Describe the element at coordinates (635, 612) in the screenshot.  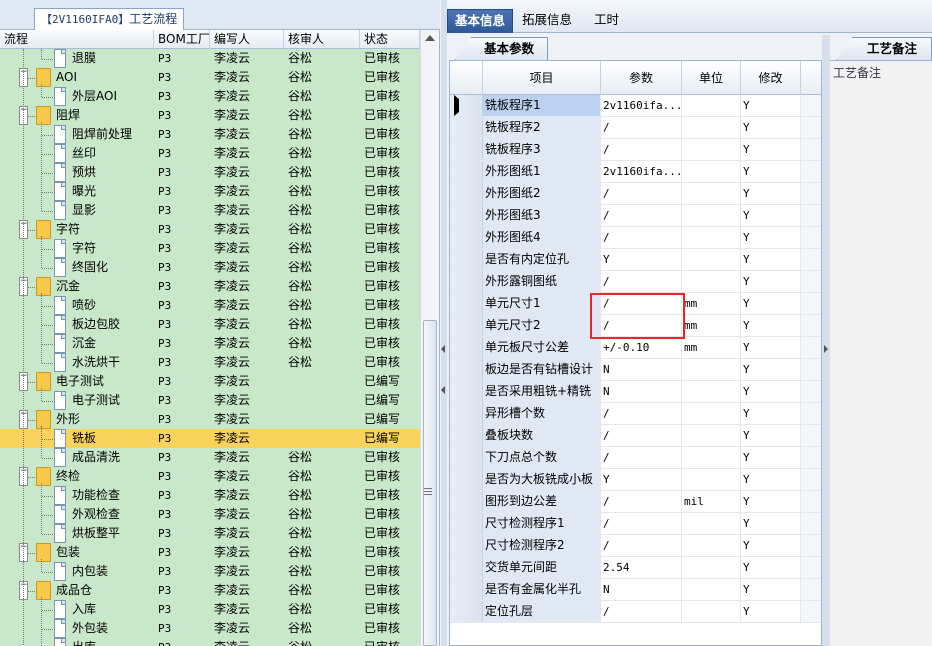
I see `grid-row: 定位孔层 / Y` at that location.